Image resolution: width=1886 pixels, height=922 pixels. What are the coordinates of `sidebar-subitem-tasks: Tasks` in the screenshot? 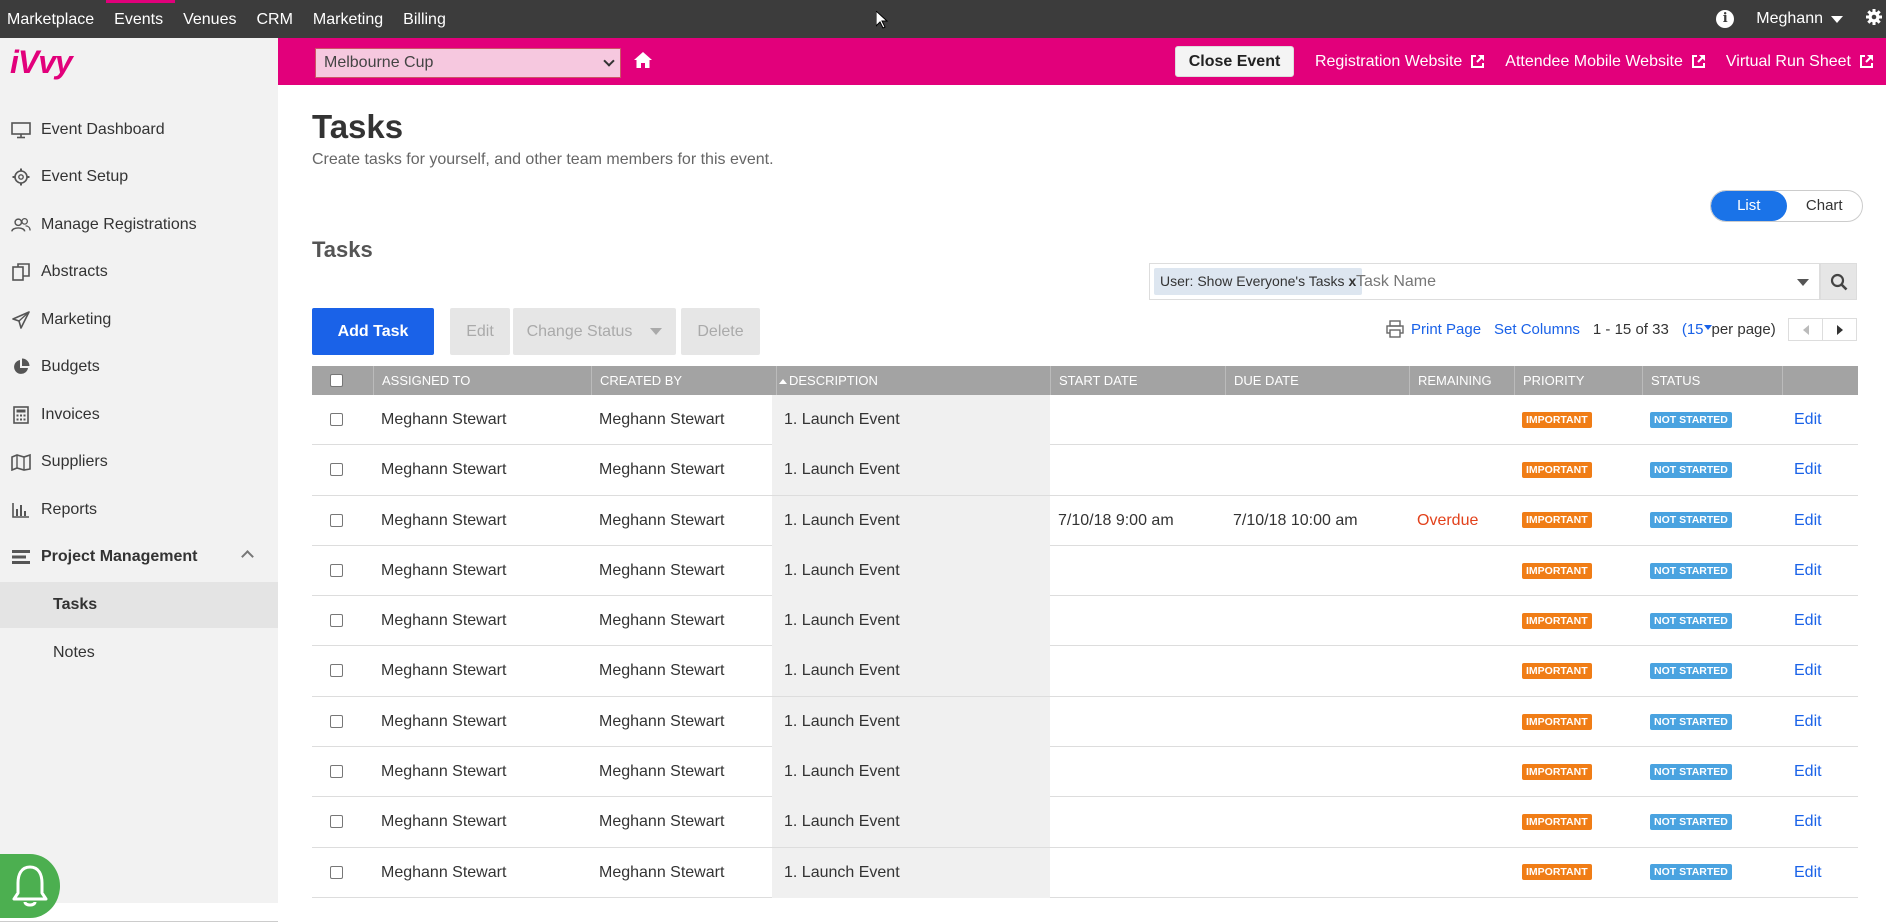 It's located at (139, 605).